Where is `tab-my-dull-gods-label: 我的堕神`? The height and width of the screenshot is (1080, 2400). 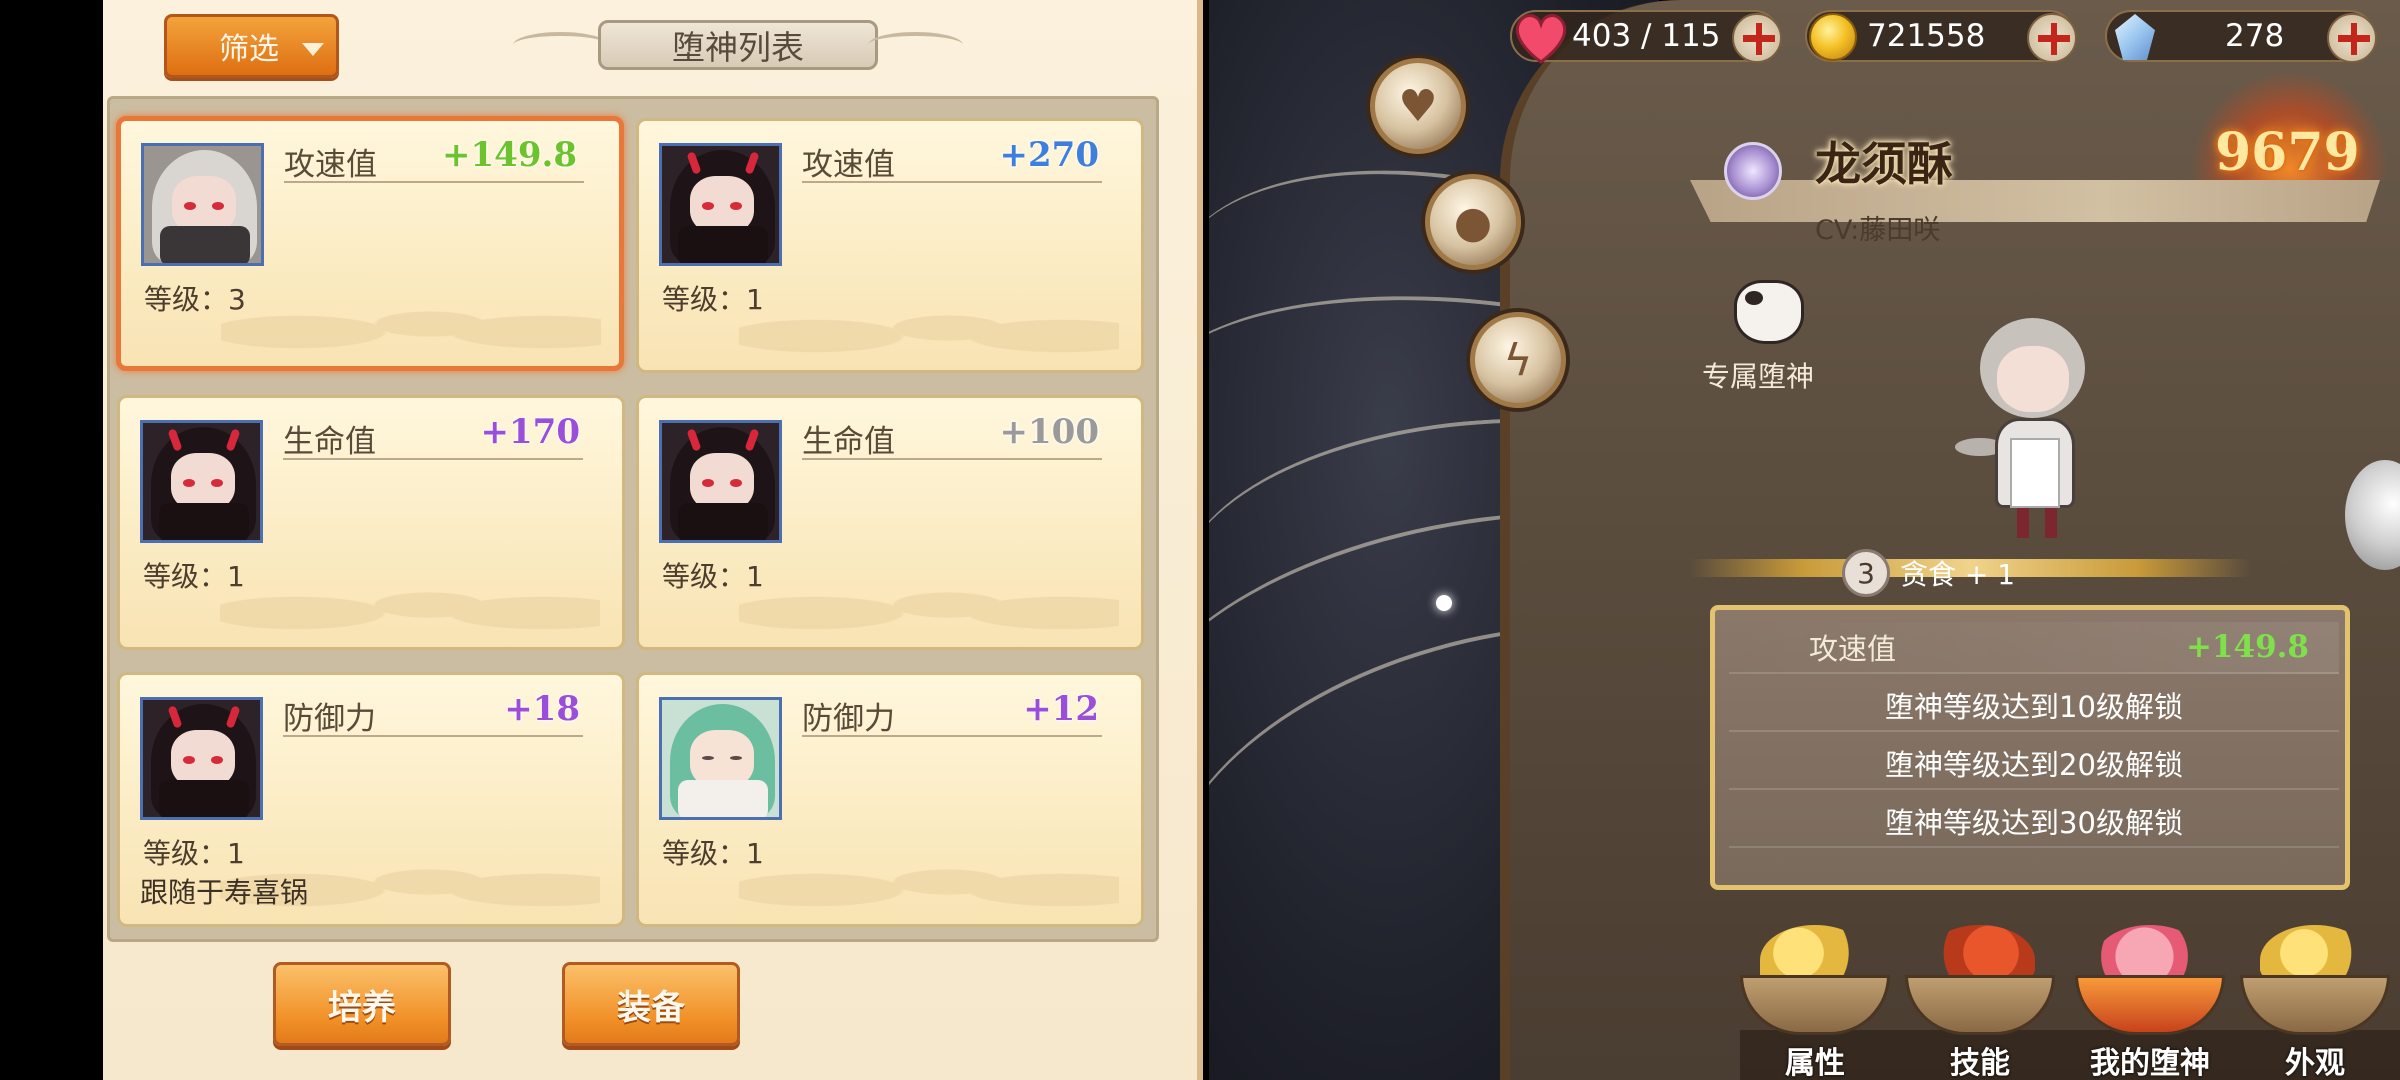 tab-my-dull-gods-label: 我的堕神 is located at coordinates (2150, 1063).